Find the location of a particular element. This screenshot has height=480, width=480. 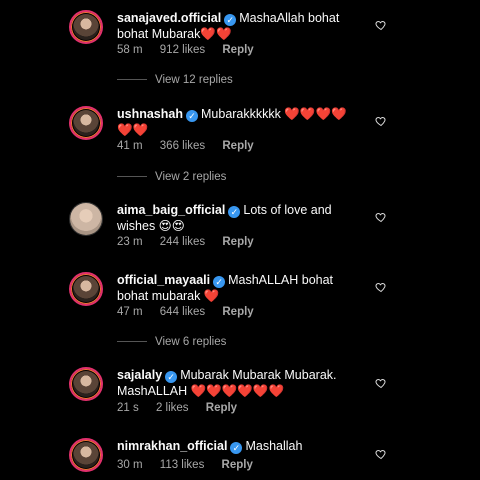

comment-likes: 113 likes is located at coordinates (182, 465).